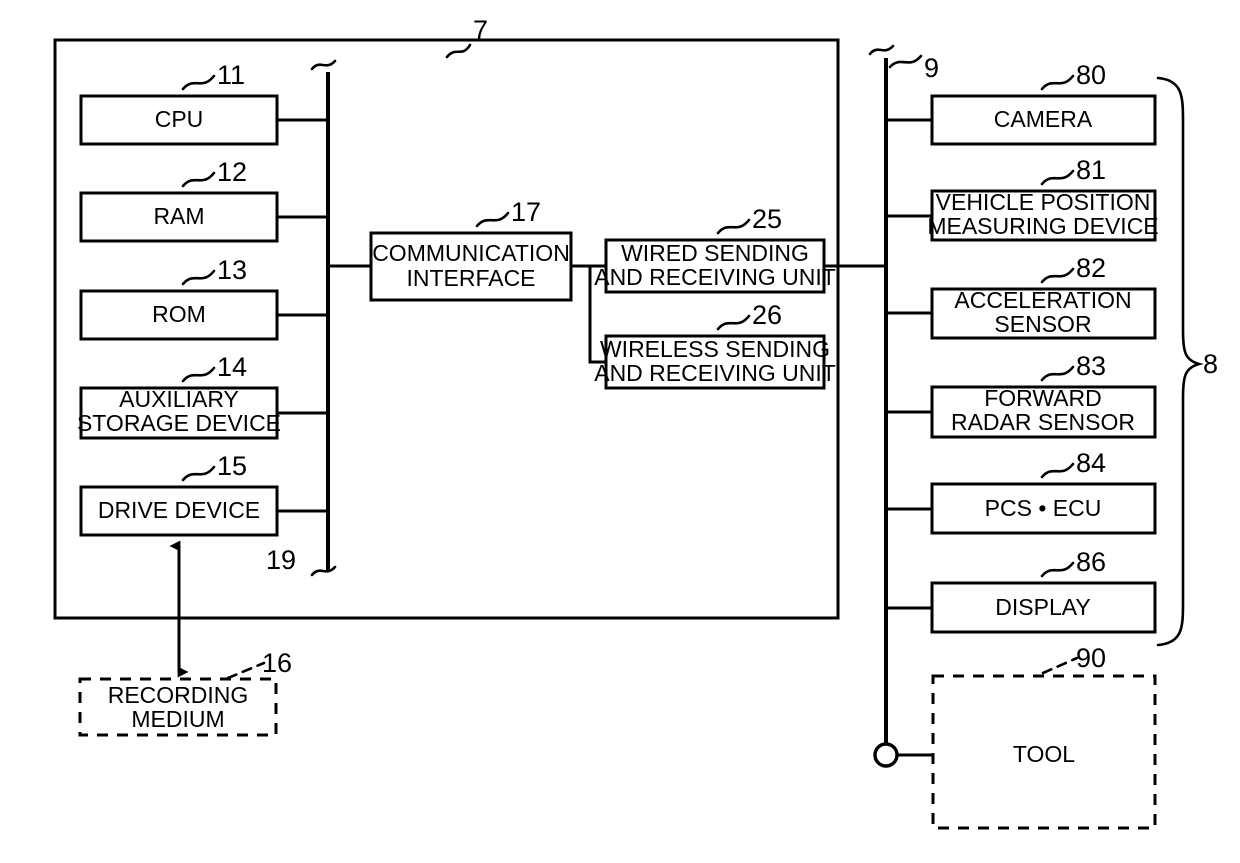 This screenshot has width=1240, height=863. What do you see at coordinates (179, 314) in the screenshot?
I see `block-rom-label: ROM` at bounding box center [179, 314].